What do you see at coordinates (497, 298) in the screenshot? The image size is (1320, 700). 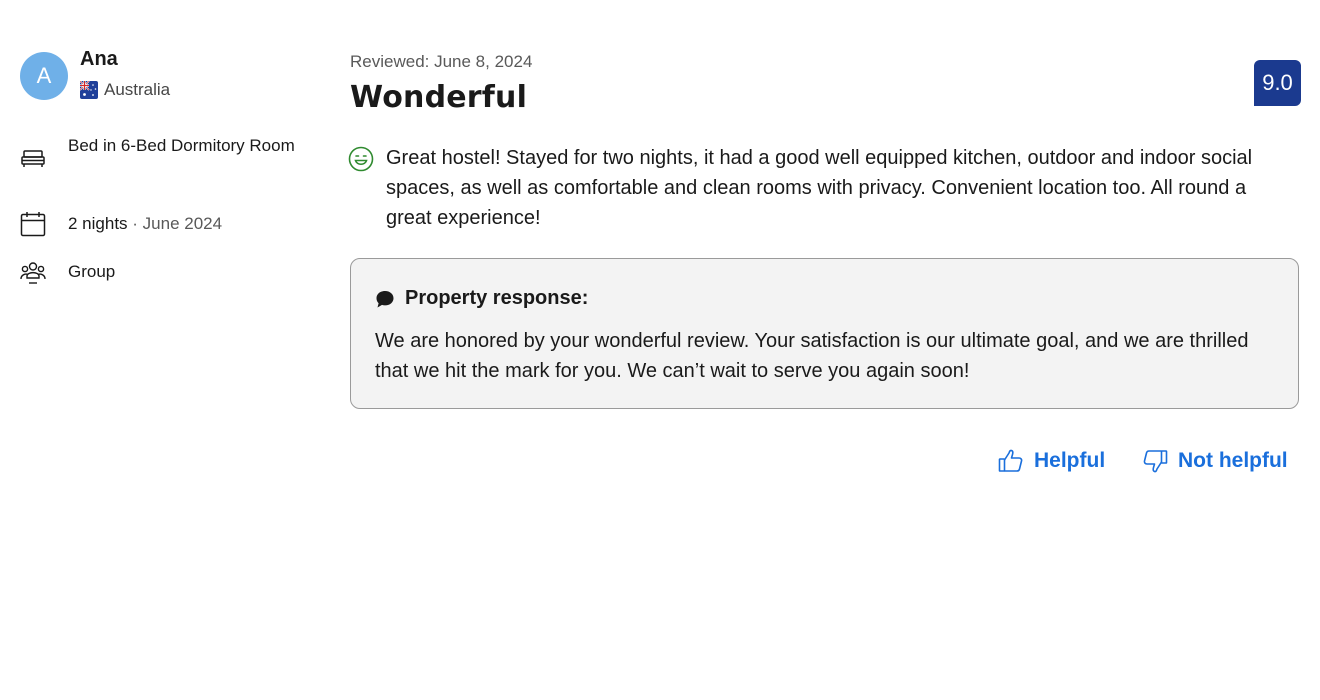 I see `property-response-title: Property response:` at bounding box center [497, 298].